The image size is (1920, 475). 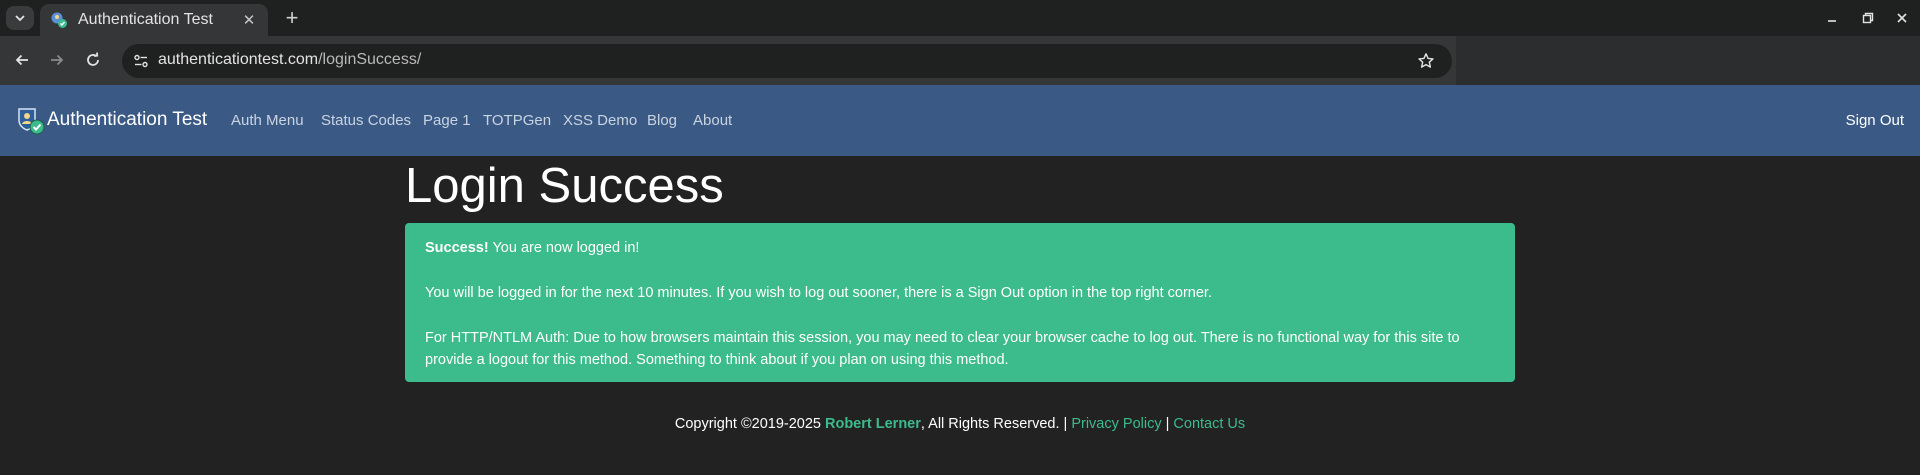 I want to click on minimize-icon, so click(x=1832, y=18).